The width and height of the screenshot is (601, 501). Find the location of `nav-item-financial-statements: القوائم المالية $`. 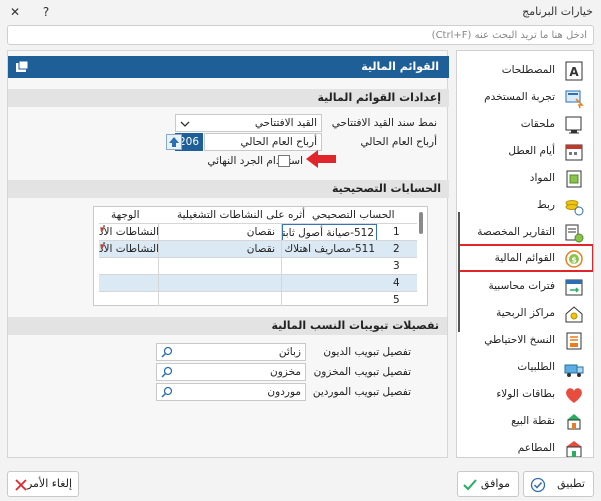

nav-item-financial-statements: القوائم المالية $ is located at coordinates (525, 258).